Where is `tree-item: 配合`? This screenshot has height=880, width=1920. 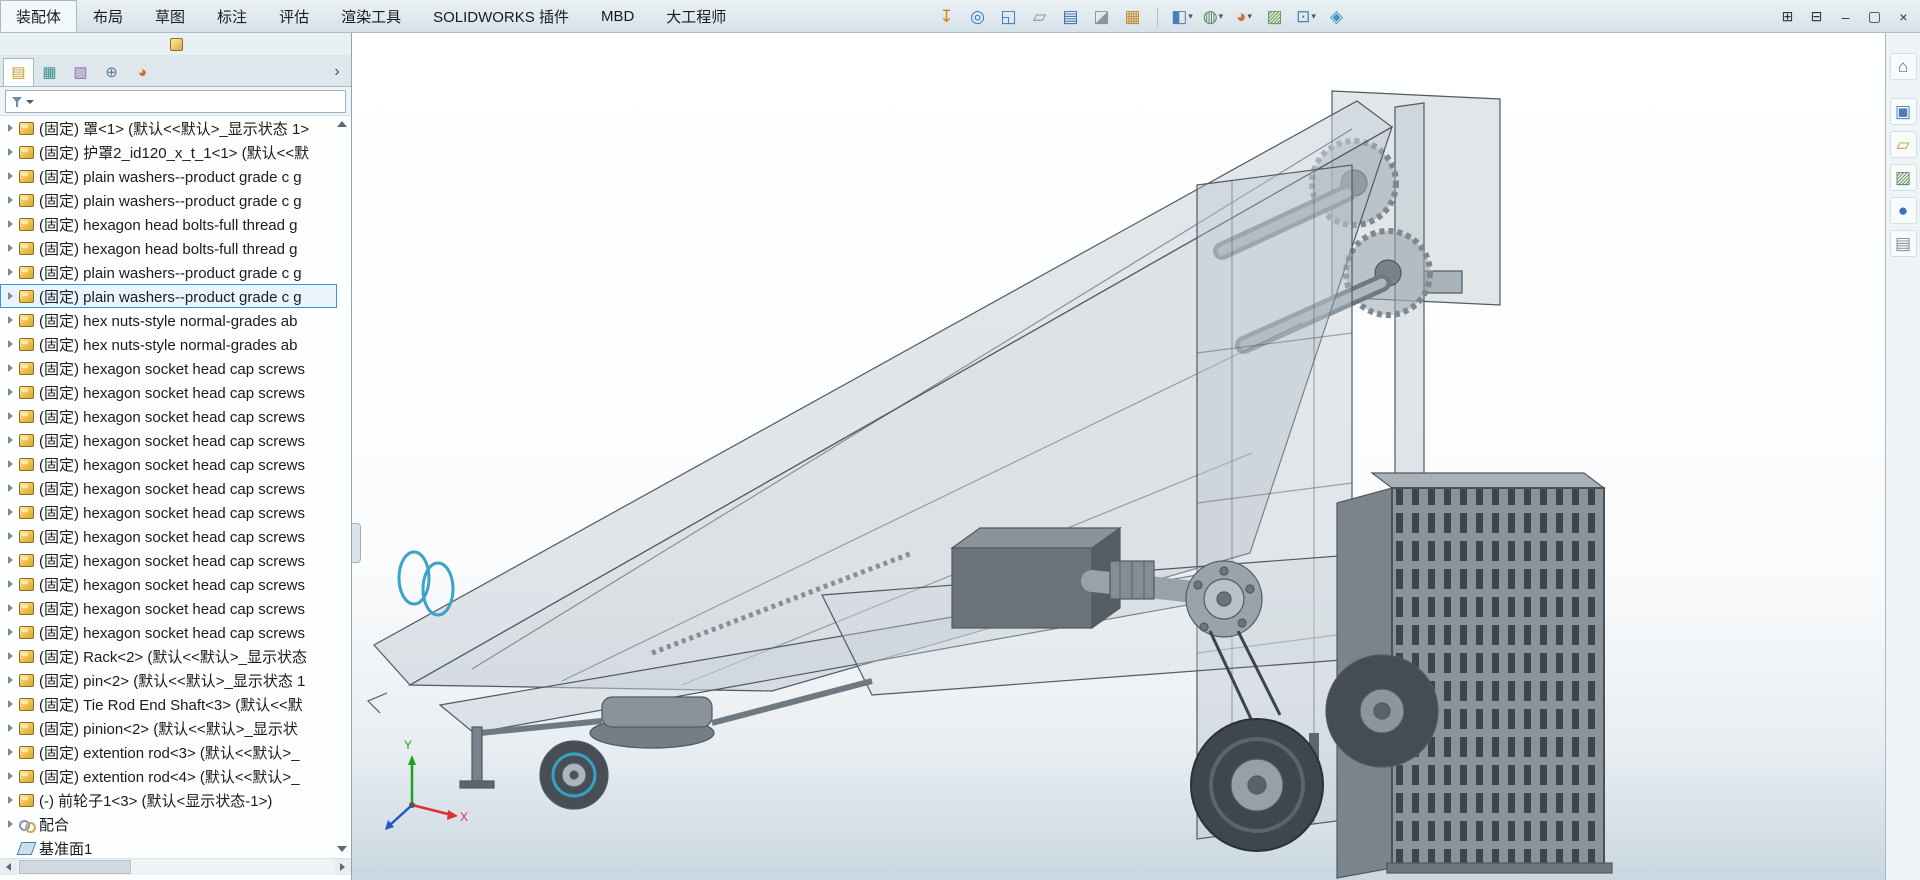
tree-item: 配合 is located at coordinates (168, 824).